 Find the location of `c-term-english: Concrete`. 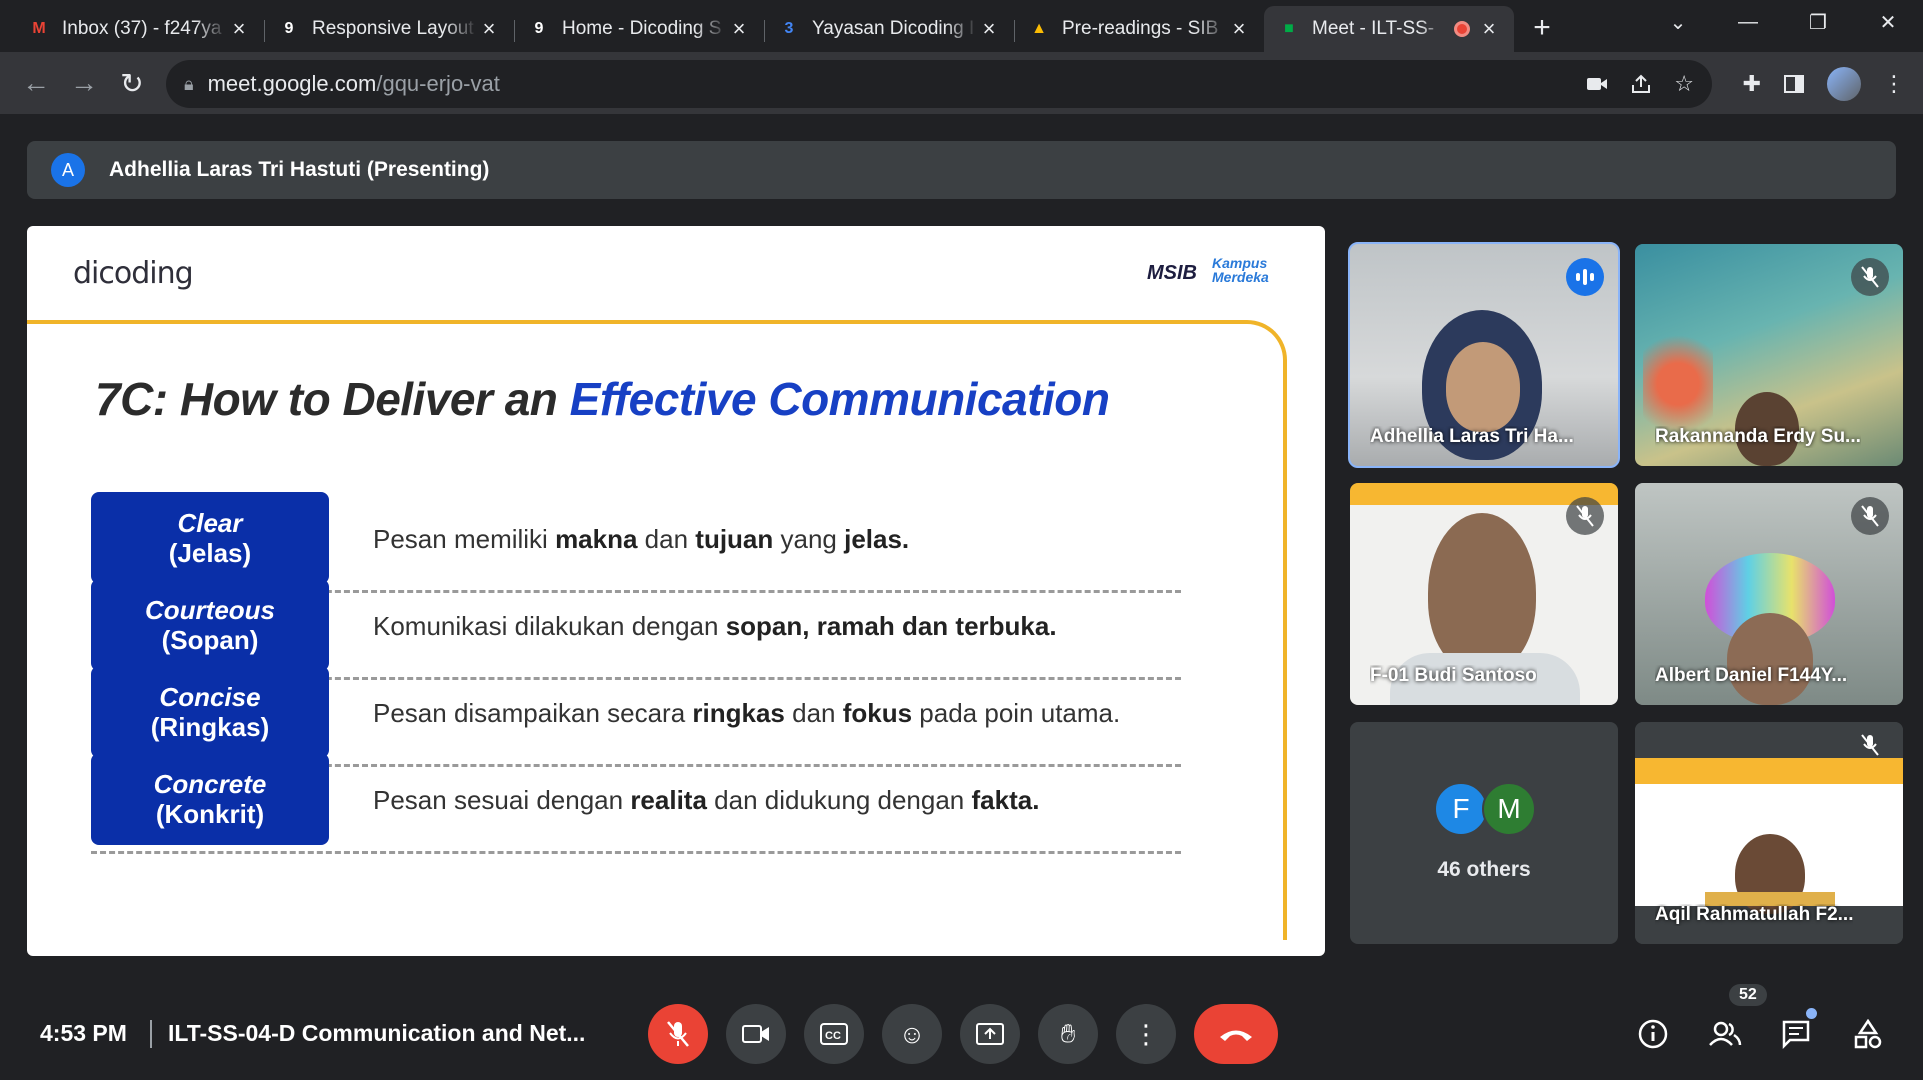

c-term-english: Concrete is located at coordinates (210, 784).